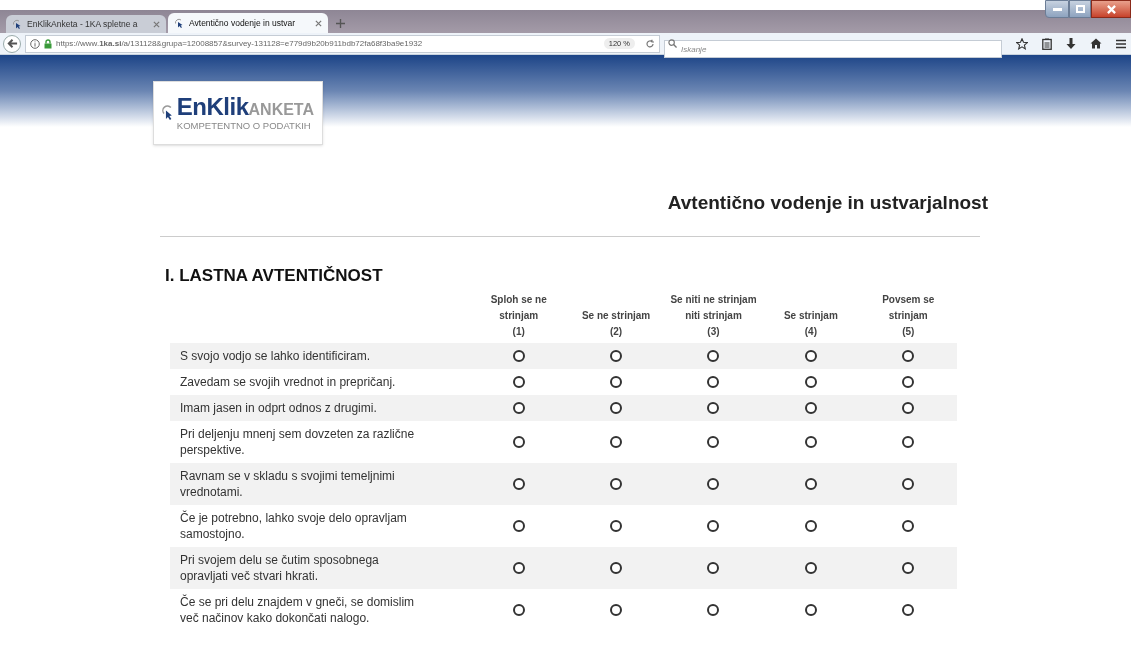 The image size is (1131, 654). I want to click on section-title: I. LASTNA AVTENTIČNOST, so click(274, 275).